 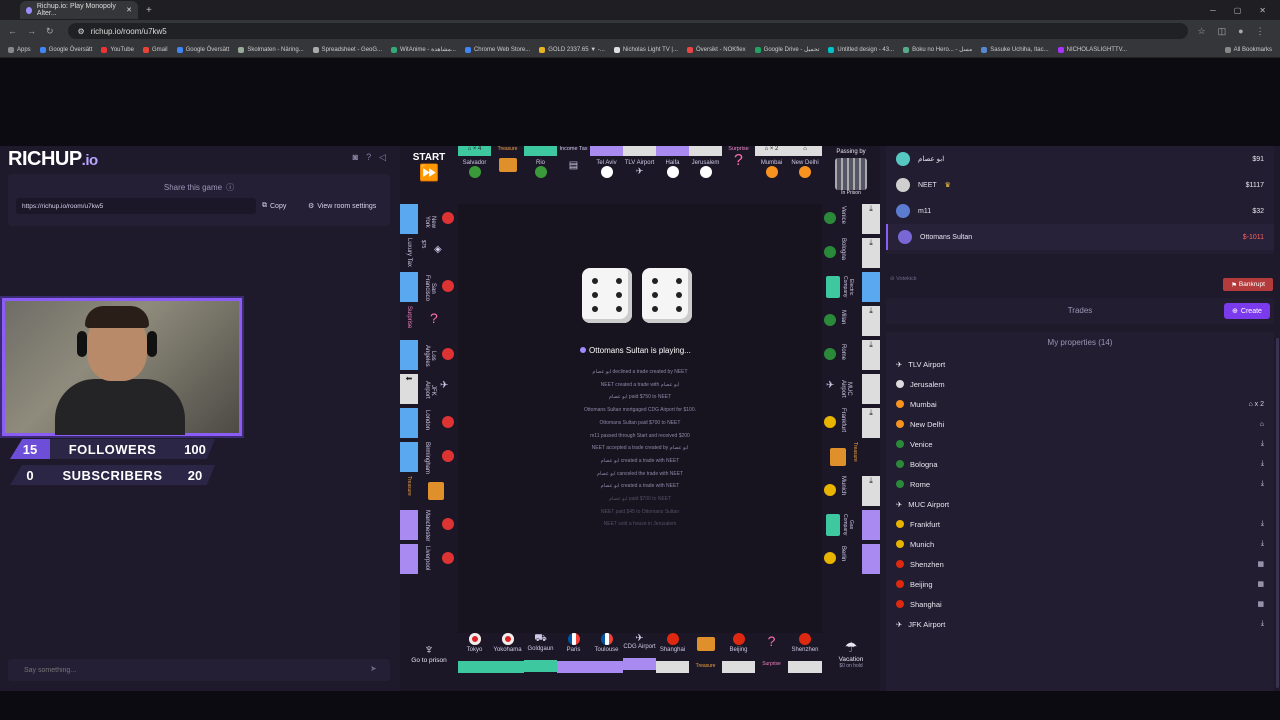 I want to click on board-cell: Income Tax ▤, so click(x=573, y=175).